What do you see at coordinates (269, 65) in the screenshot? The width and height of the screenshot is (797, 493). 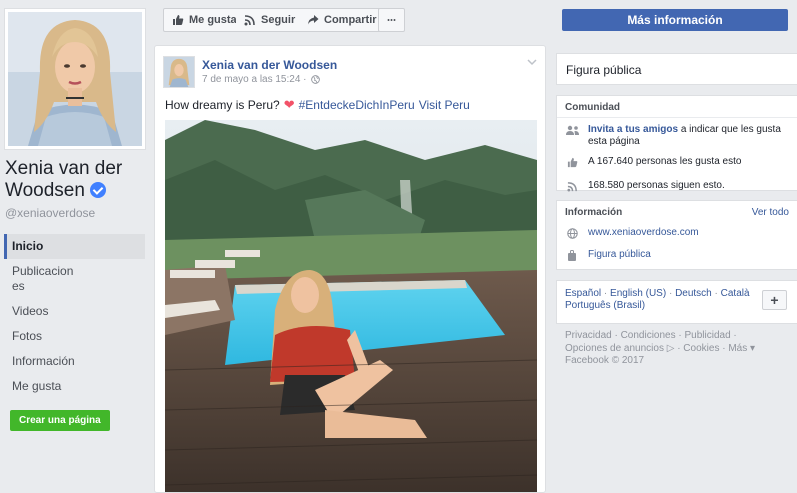 I see `post-author-name: Xenia van der Woodsen` at bounding box center [269, 65].